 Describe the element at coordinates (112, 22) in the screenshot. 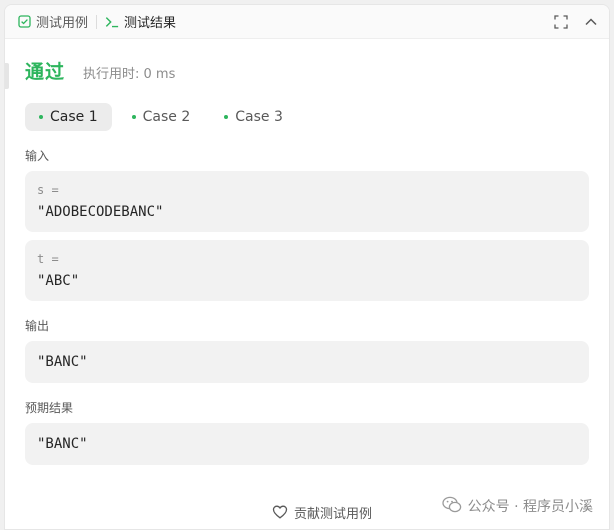

I see `terminal-icon` at that location.